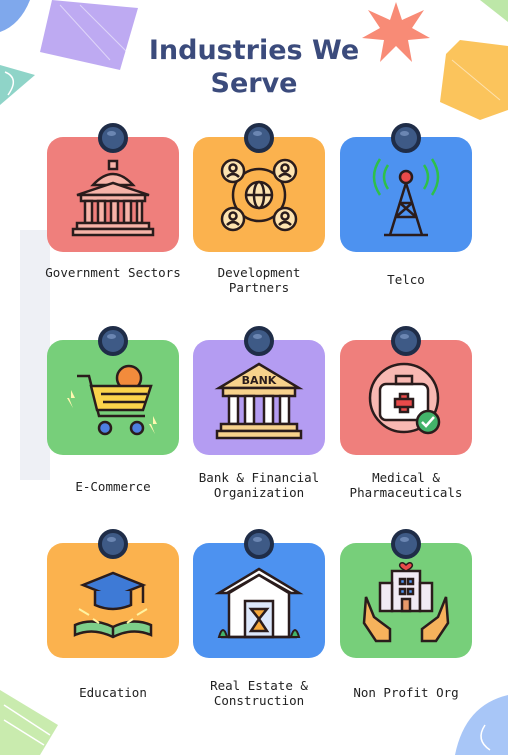 The image size is (508, 755). Describe the element at coordinates (406, 692) in the screenshot. I see `industry-label: Non Profit Org` at that location.